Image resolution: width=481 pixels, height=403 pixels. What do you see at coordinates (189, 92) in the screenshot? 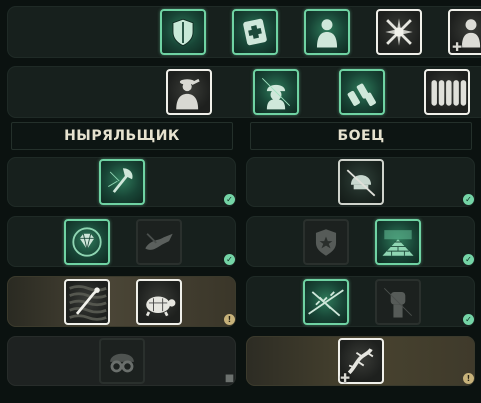
I see `saluting-soldier-icon` at bounding box center [189, 92].